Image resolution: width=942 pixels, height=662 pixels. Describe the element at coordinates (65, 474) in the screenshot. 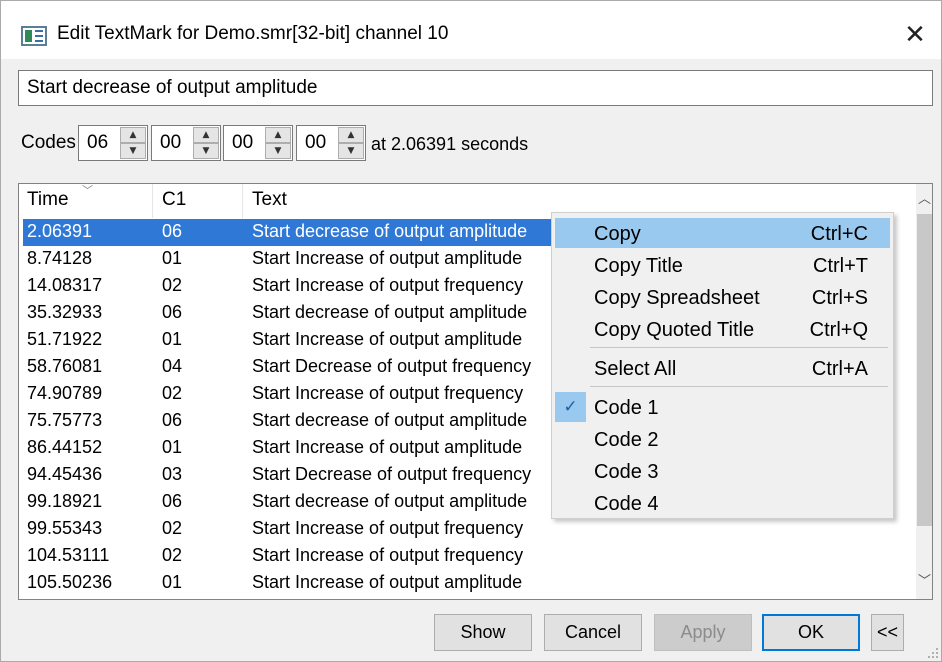

I see `cell-time: 94.45436` at that location.